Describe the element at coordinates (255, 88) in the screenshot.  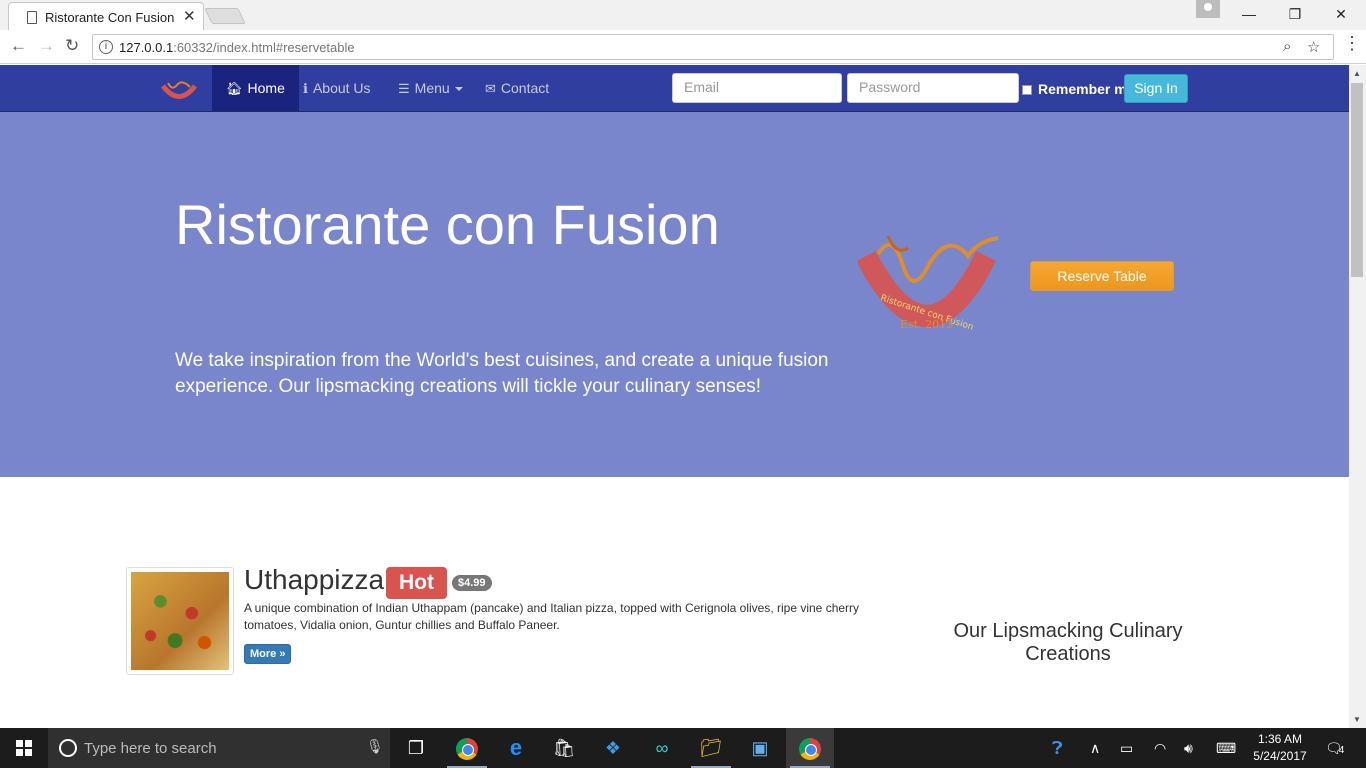
I see `nav-home: 🏠︎ Home` at that location.